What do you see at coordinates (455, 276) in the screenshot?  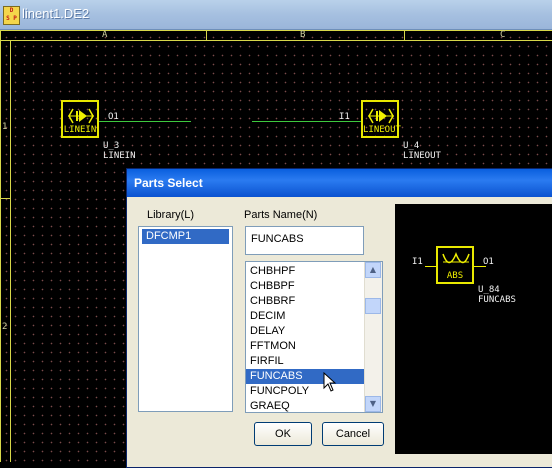 I see `component-box-label: ABS` at bounding box center [455, 276].